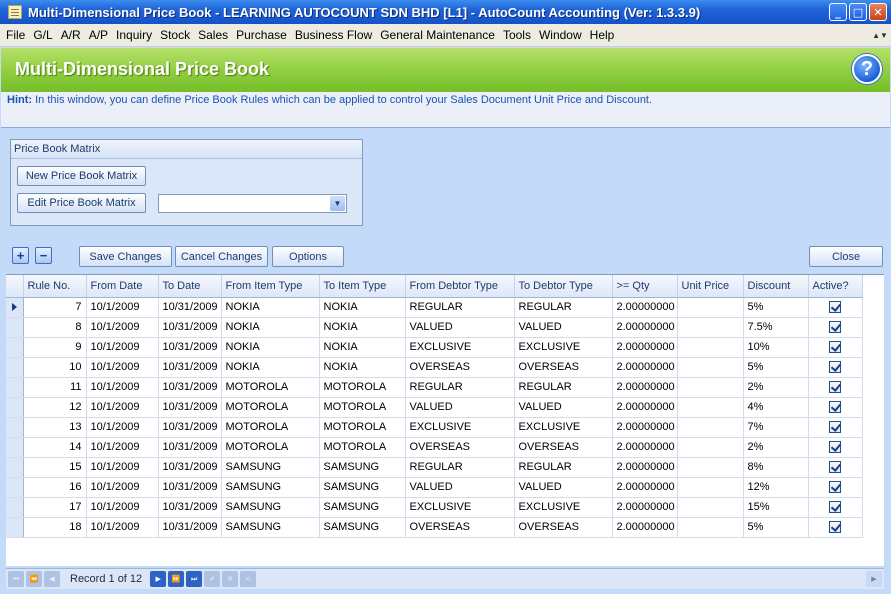 The height and width of the screenshot is (594, 891). What do you see at coordinates (846, 256) in the screenshot?
I see `close-button: Close` at bounding box center [846, 256].